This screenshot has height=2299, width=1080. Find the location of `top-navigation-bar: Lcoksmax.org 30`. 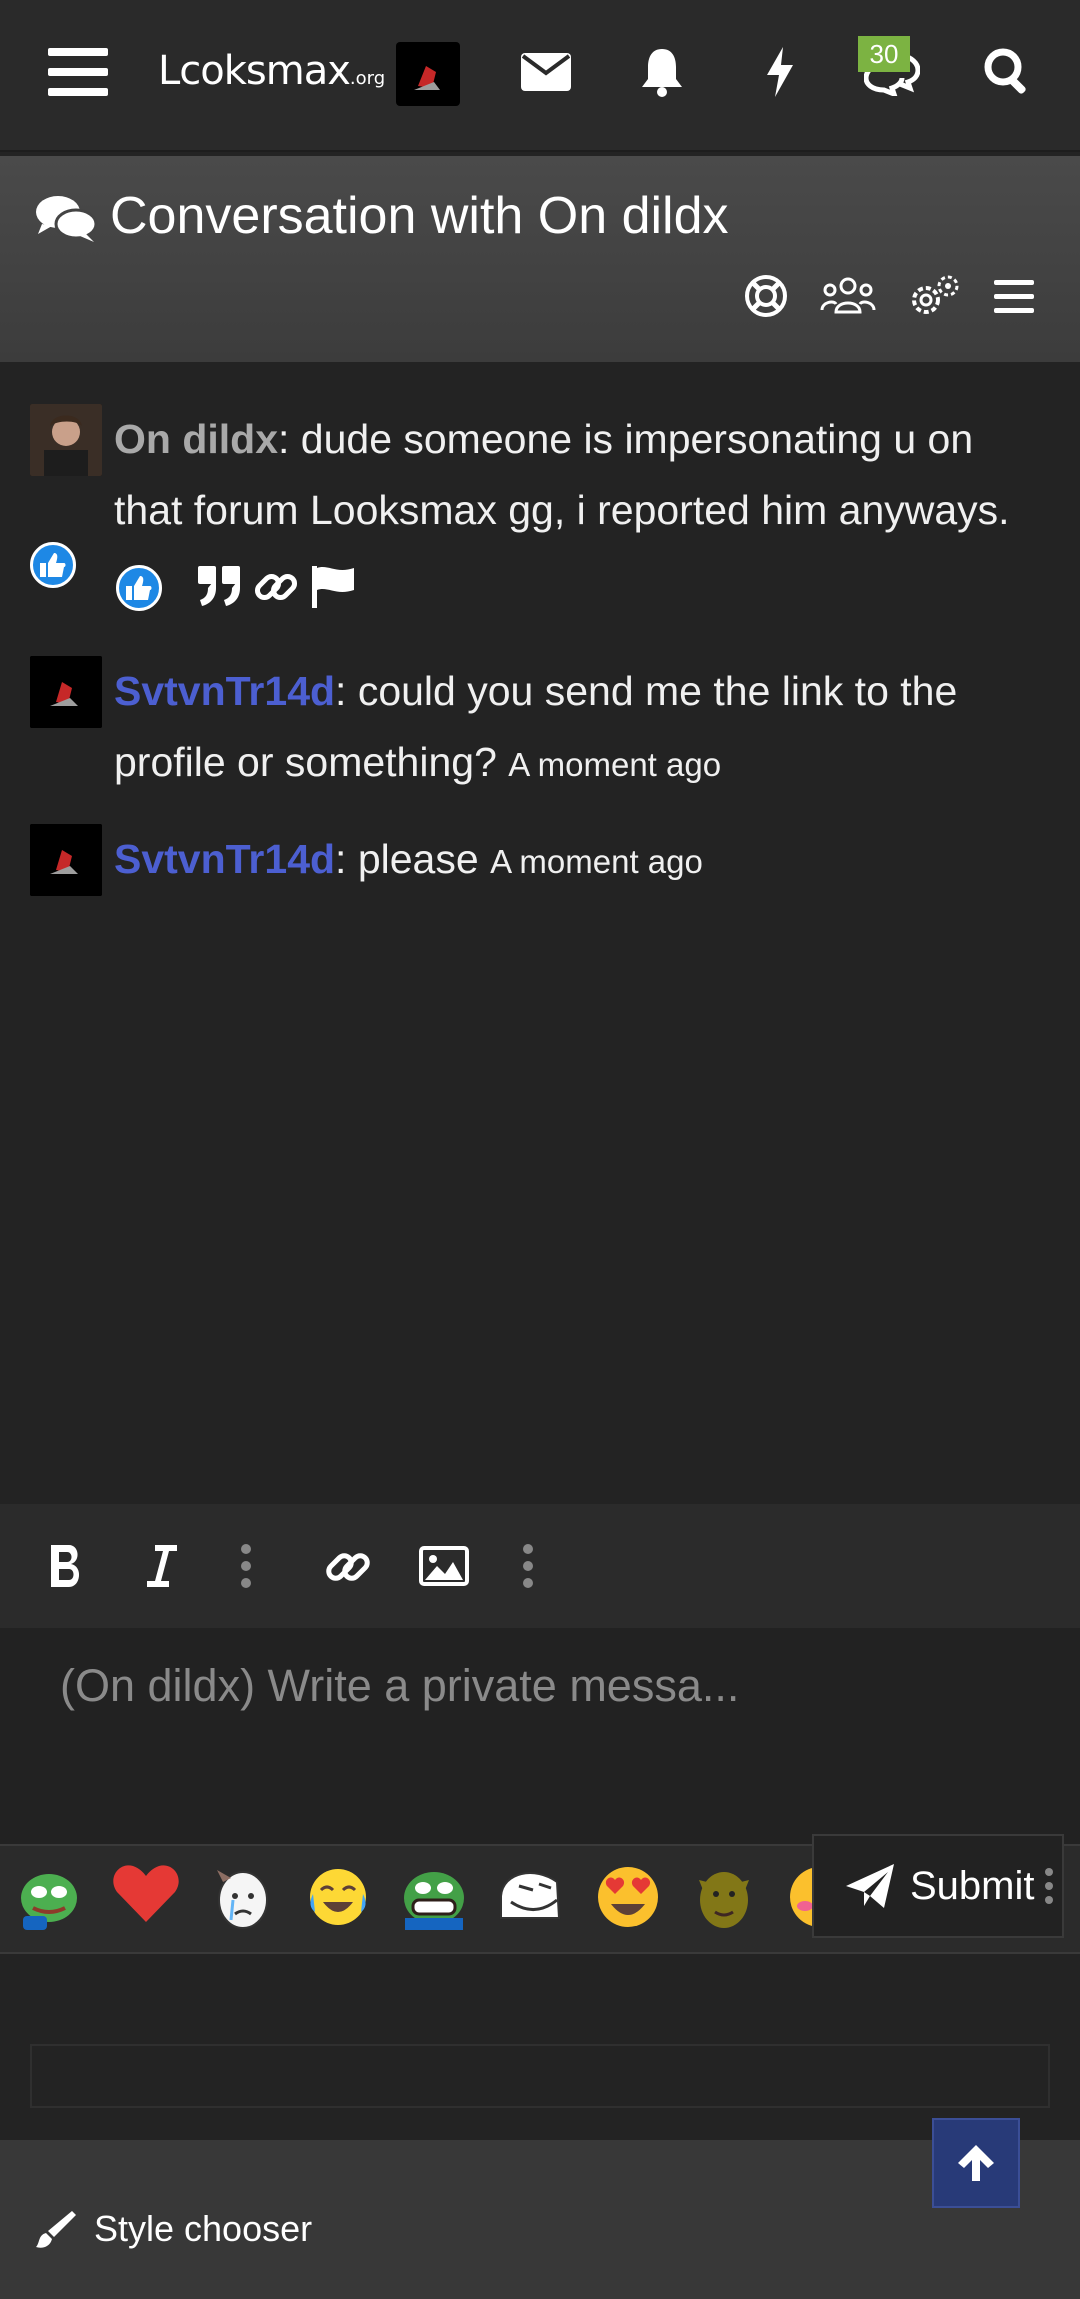

top-navigation-bar: Lcoksmax.org 30 is located at coordinates (540, 76).